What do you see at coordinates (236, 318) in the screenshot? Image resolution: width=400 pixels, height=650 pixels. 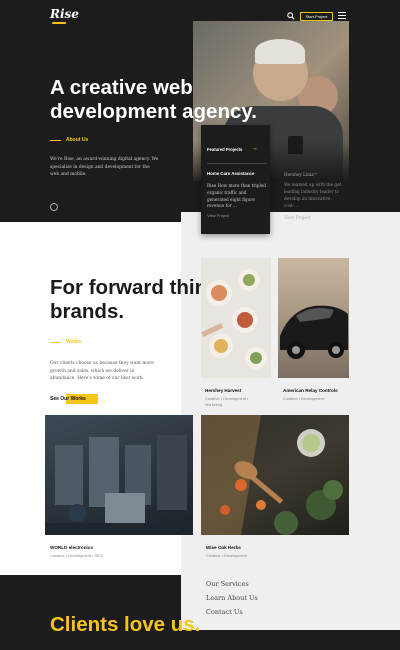 I see `work-image-hershey` at bounding box center [236, 318].